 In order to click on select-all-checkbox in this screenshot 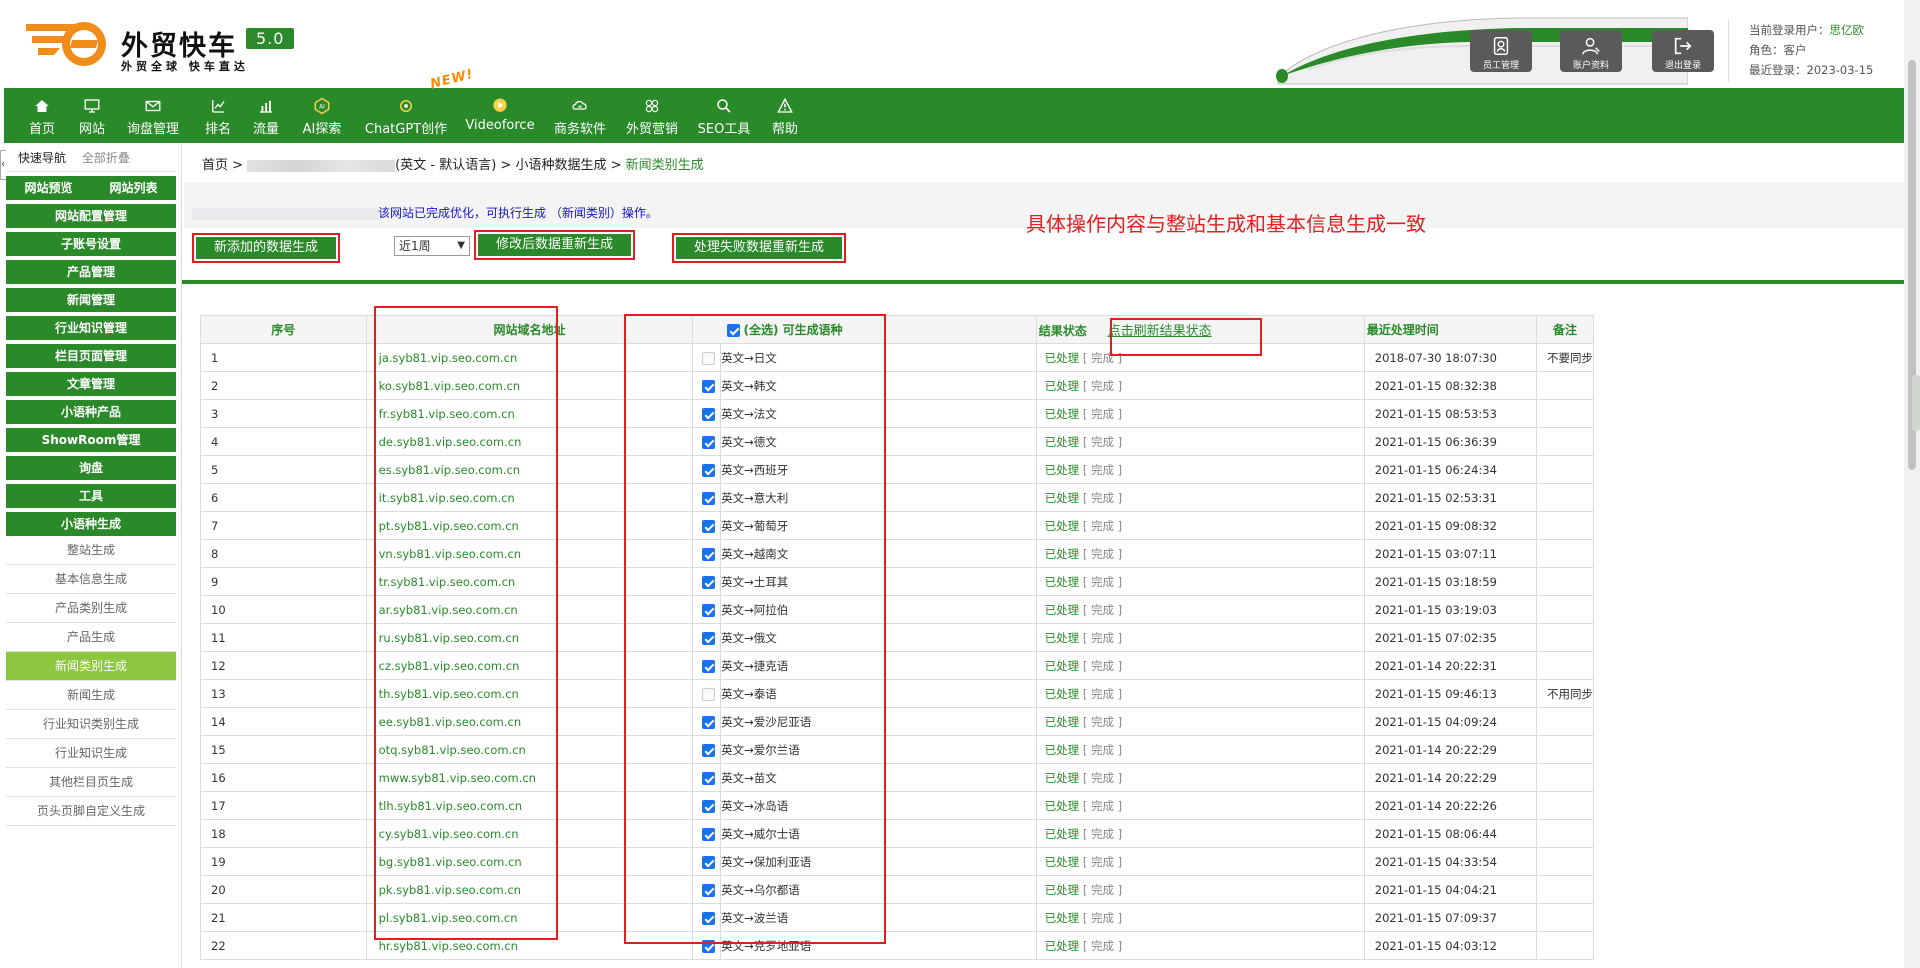, I will do `click(734, 330)`.